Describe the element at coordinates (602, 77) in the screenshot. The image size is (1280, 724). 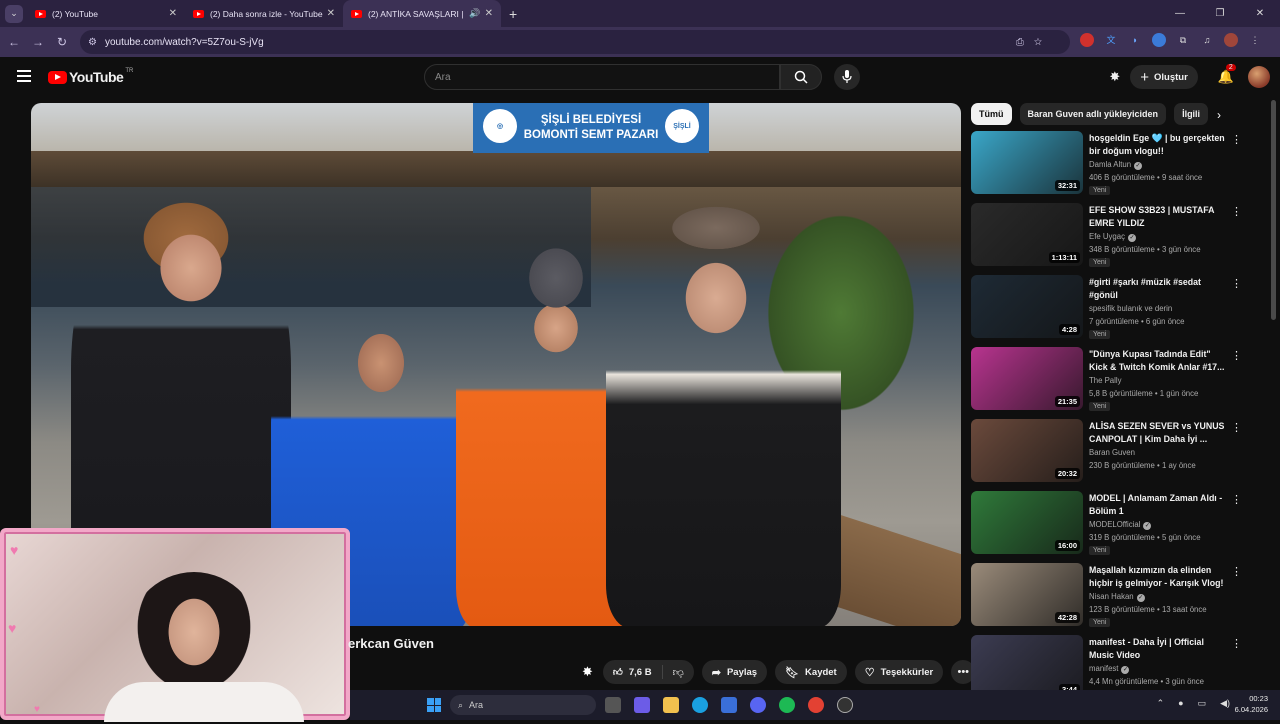
I see `search-input: Ara` at that location.